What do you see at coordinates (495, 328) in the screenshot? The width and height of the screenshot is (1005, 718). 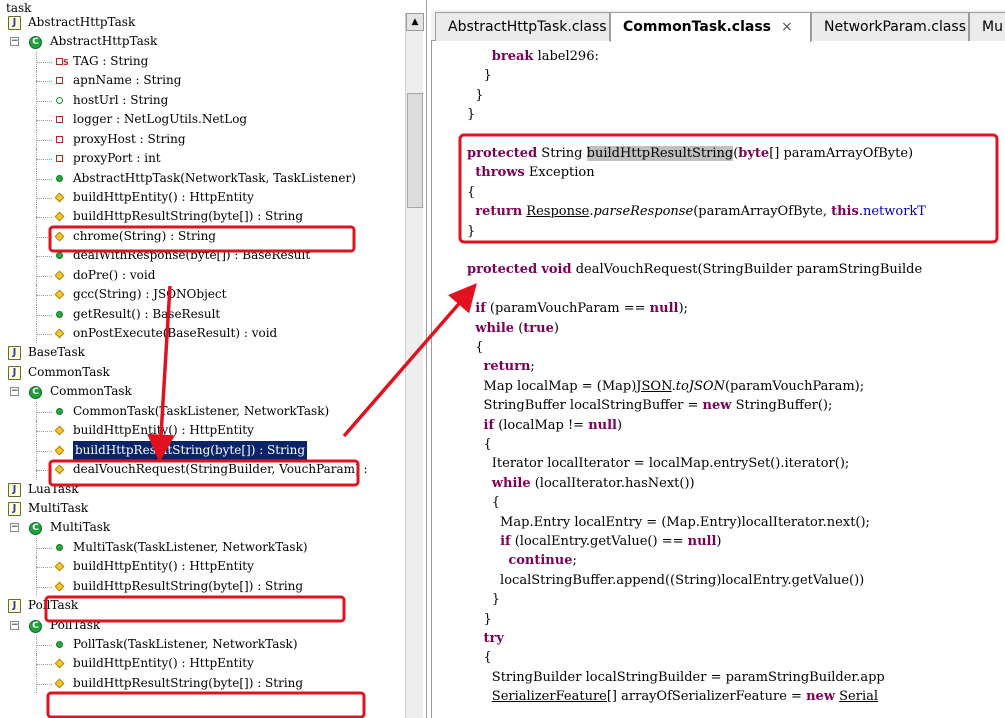 I see `code-token: while` at bounding box center [495, 328].